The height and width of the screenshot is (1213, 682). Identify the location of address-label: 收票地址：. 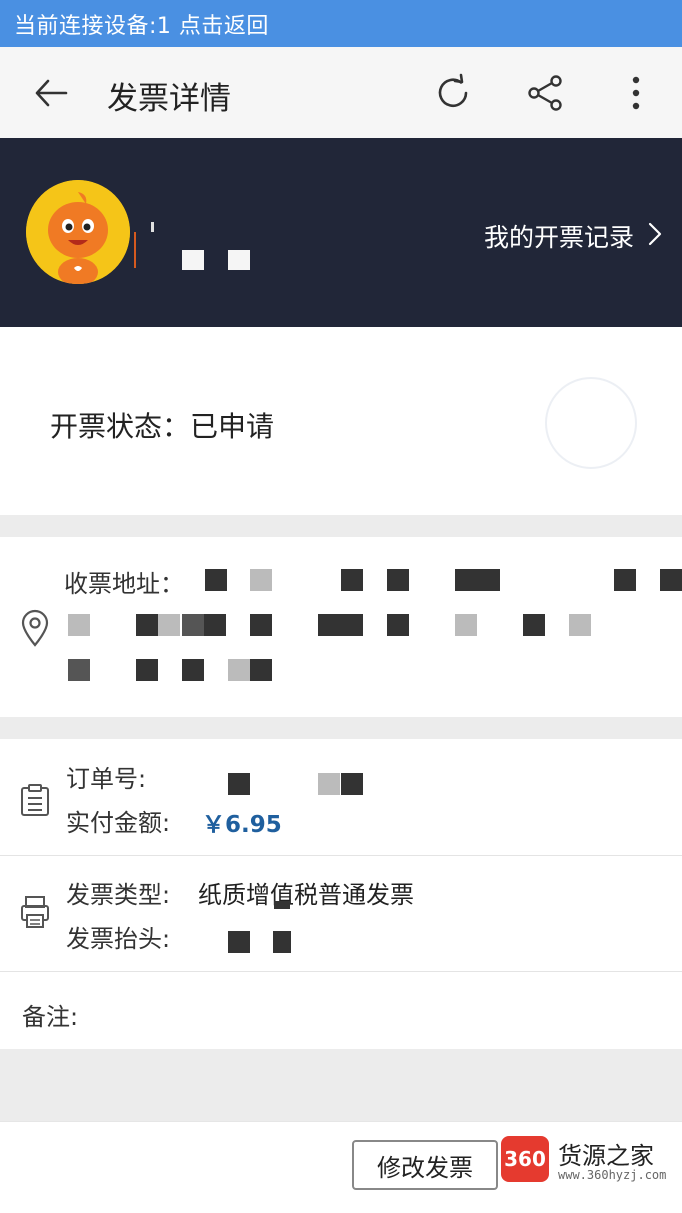
(124, 584).